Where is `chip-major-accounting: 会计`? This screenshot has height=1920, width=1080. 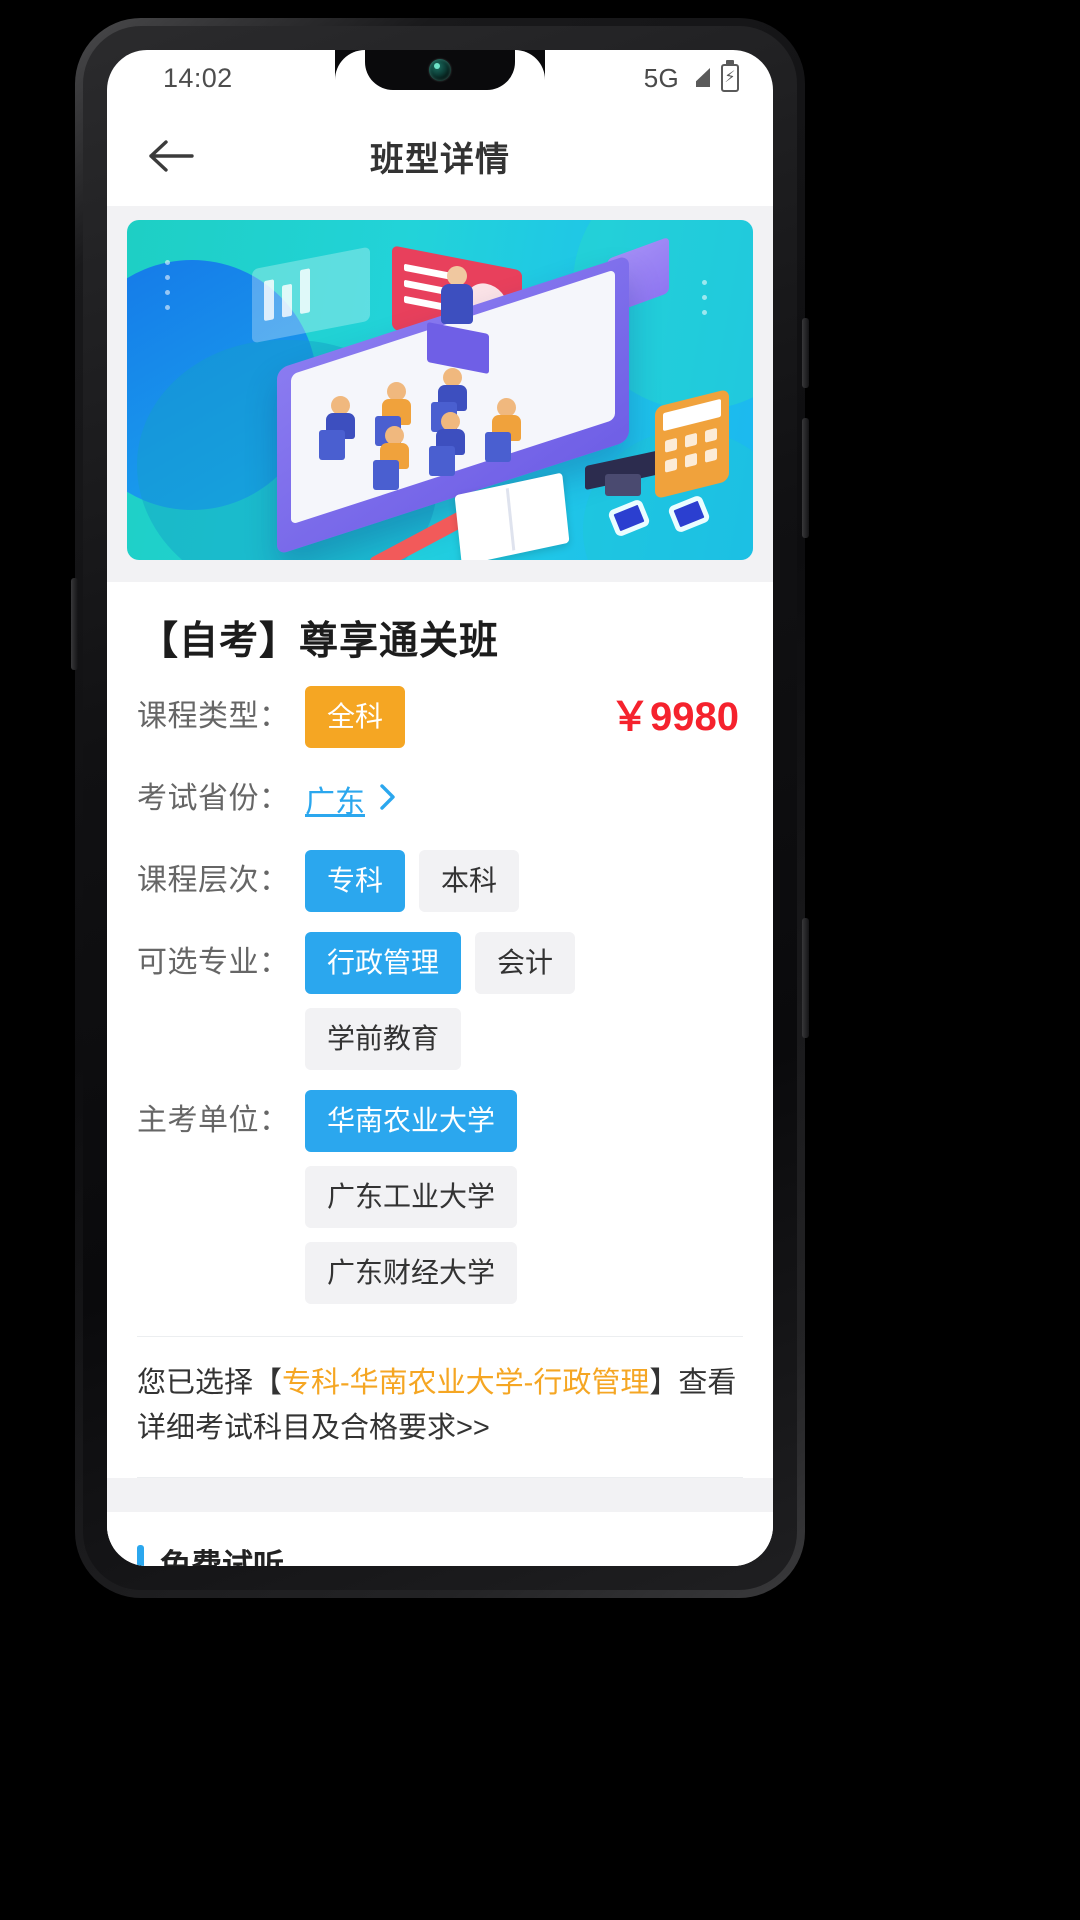 chip-major-accounting: 会计 is located at coordinates (525, 963).